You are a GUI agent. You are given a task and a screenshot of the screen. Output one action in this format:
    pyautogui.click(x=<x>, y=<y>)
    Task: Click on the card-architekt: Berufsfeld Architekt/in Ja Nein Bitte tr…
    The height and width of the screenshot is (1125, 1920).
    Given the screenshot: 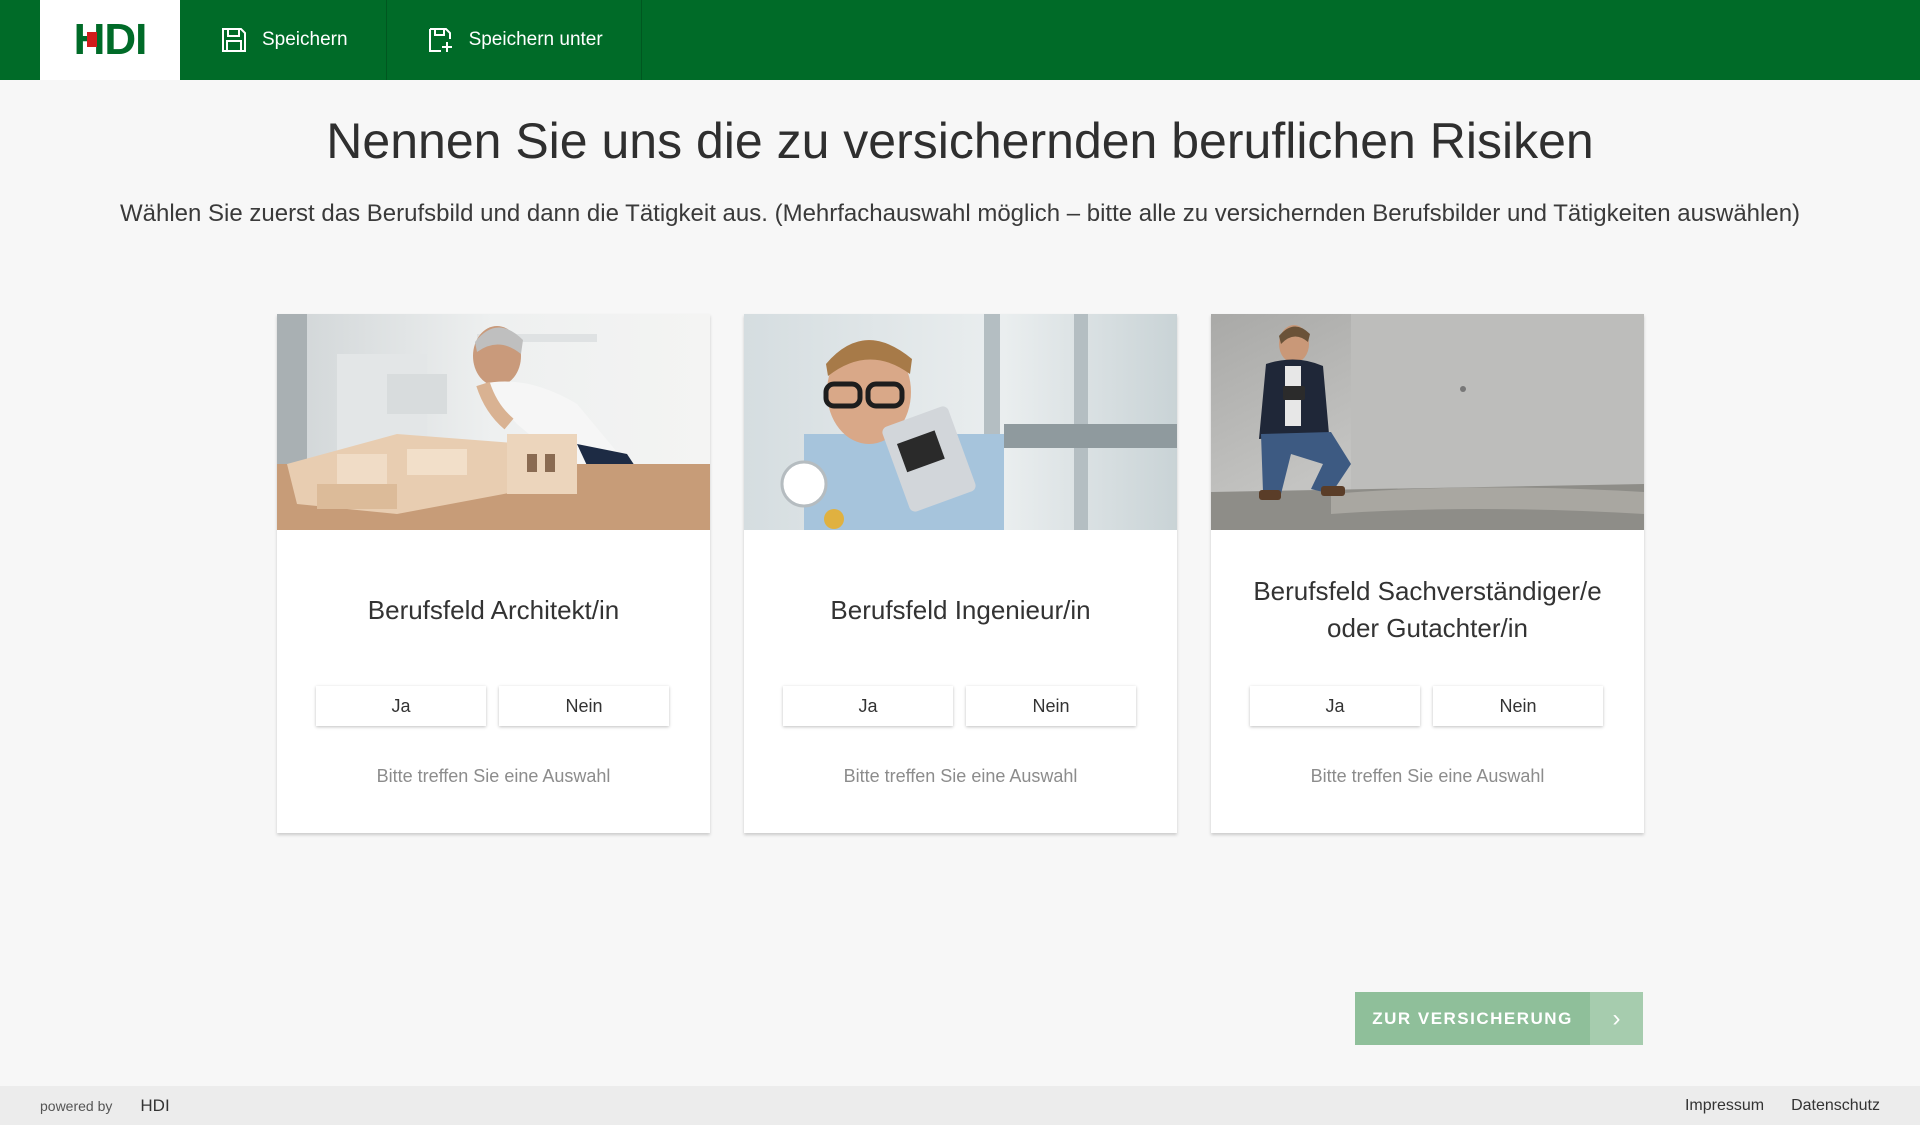 What is the action you would take?
    pyautogui.click(x=493, y=573)
    